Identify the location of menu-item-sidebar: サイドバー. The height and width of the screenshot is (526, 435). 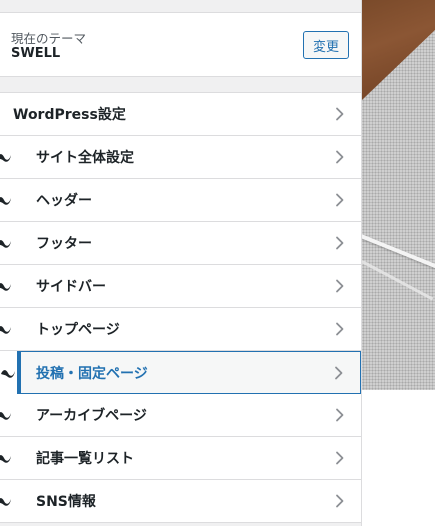
(180, 286).